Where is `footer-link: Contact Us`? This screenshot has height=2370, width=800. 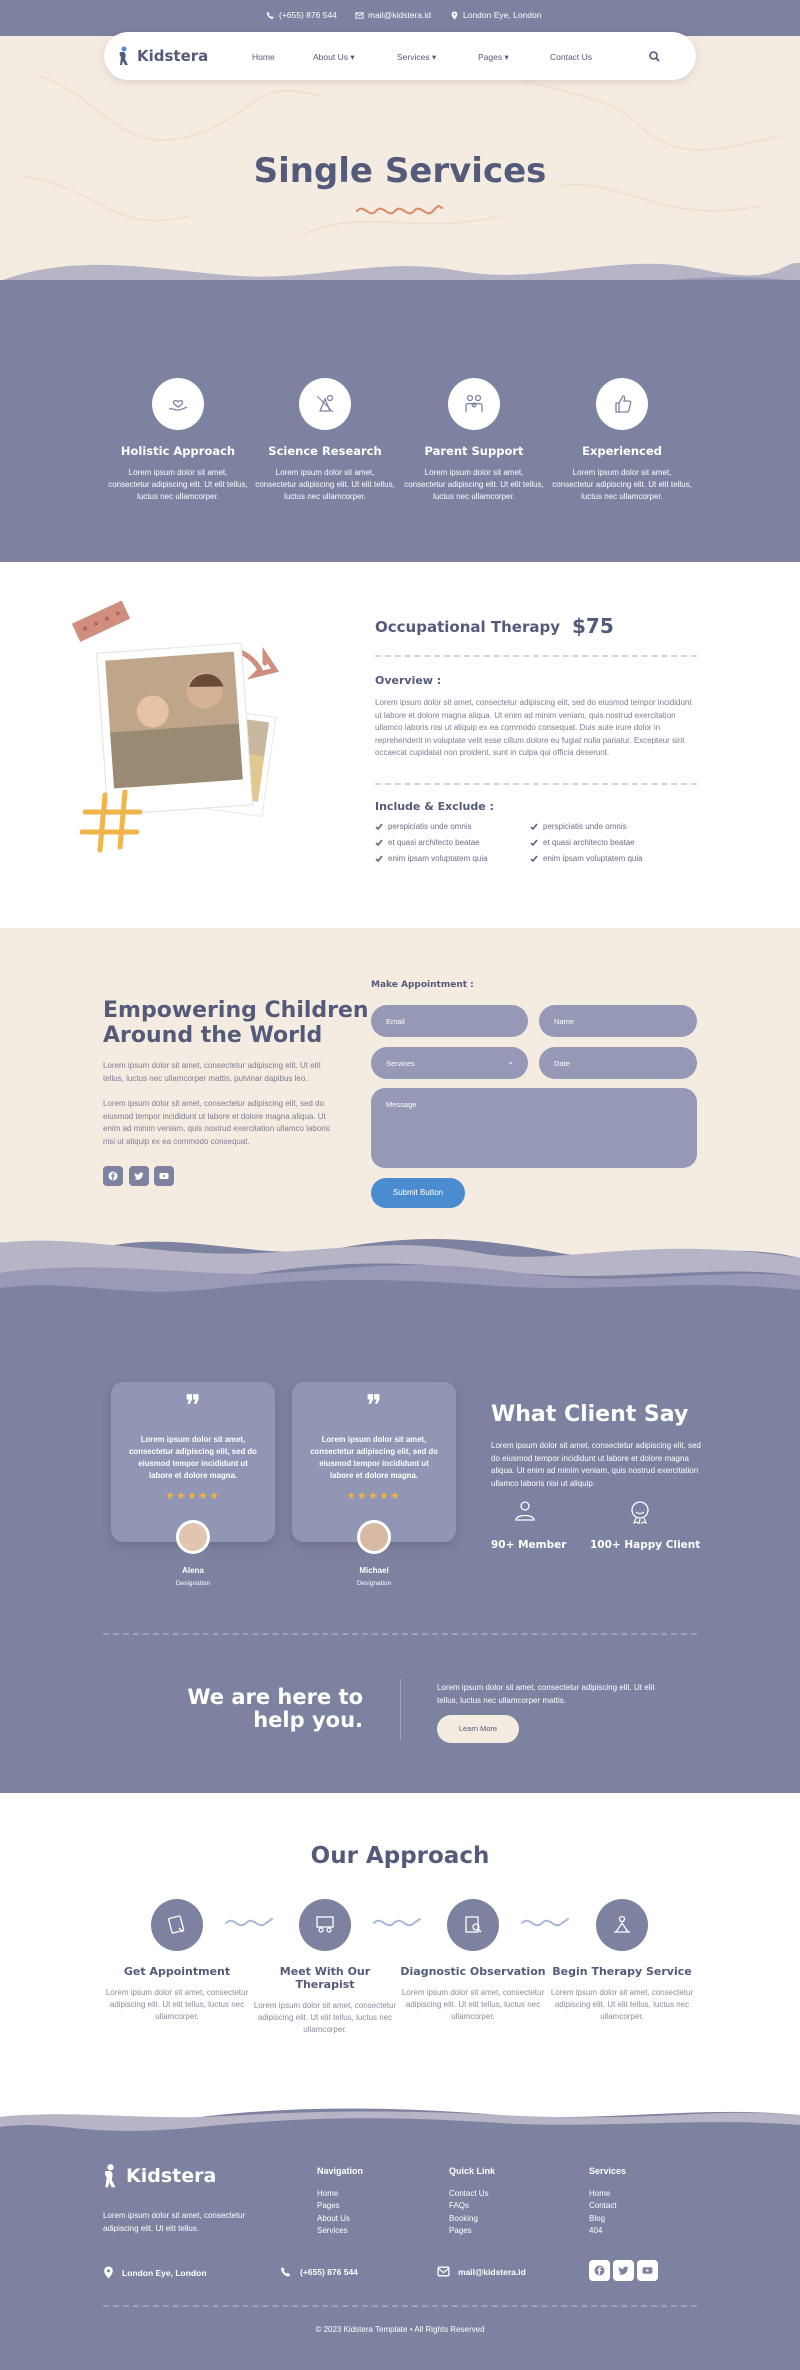
footer-link: Contact Us is located at coordinates (472, 2194).